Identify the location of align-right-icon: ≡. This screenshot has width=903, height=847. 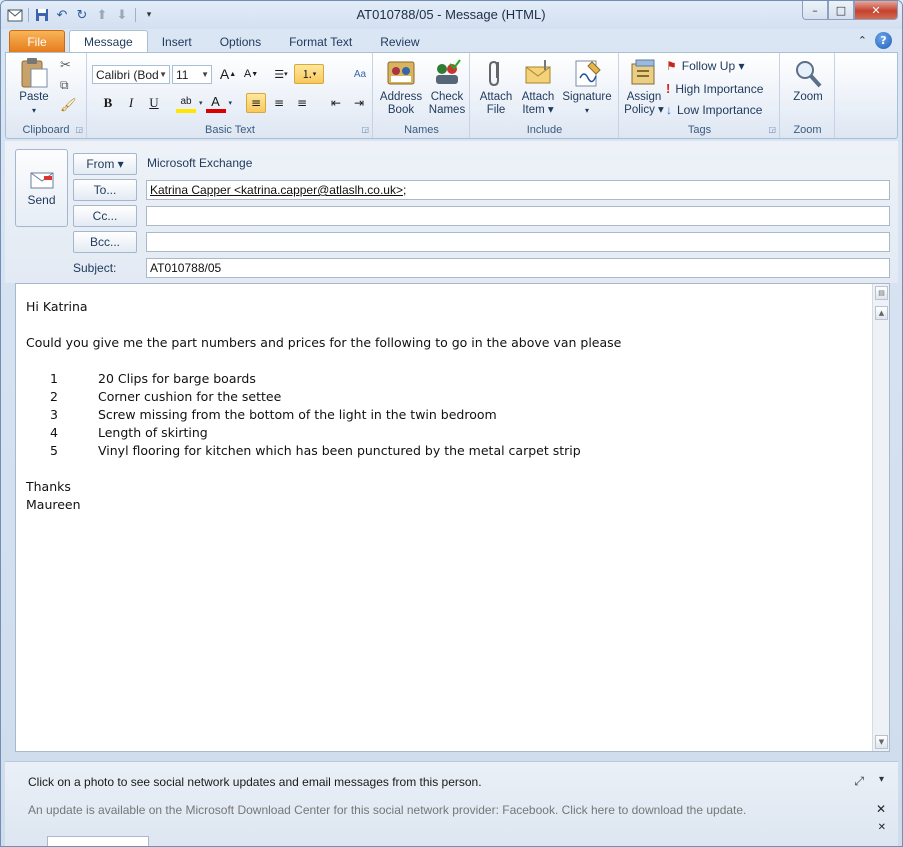
(302, 103).